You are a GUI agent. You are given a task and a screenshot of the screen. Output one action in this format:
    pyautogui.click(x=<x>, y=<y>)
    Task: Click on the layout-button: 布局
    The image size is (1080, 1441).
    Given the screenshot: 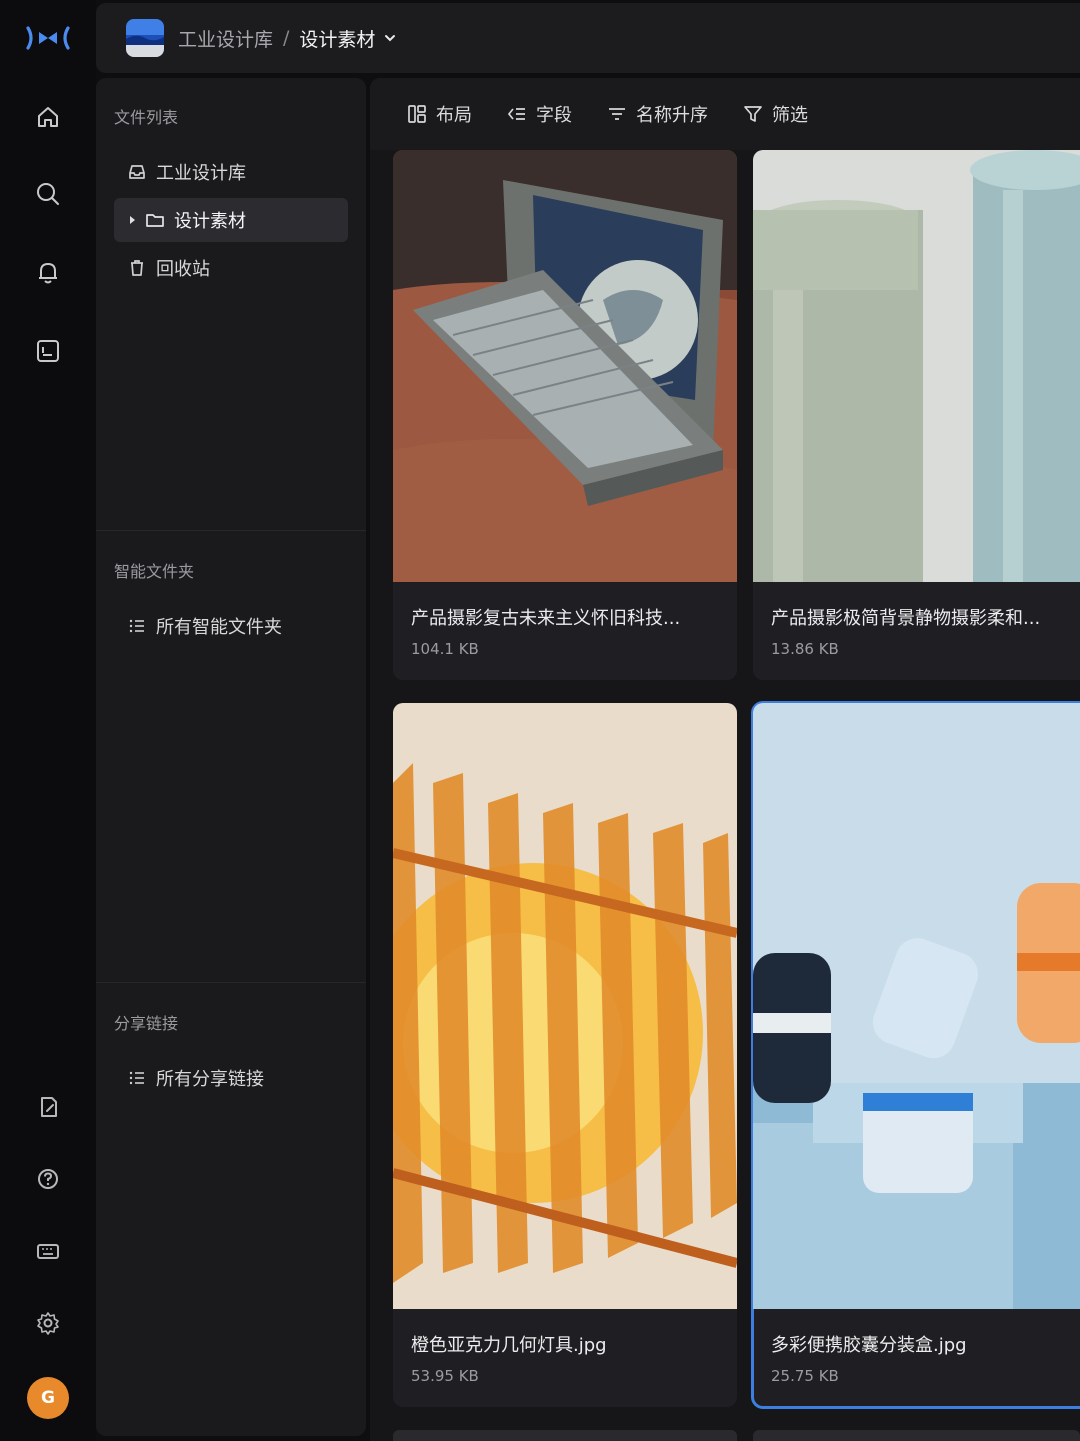 What is the action you would take?
    pyautogui.click(x=439, y=114)
    